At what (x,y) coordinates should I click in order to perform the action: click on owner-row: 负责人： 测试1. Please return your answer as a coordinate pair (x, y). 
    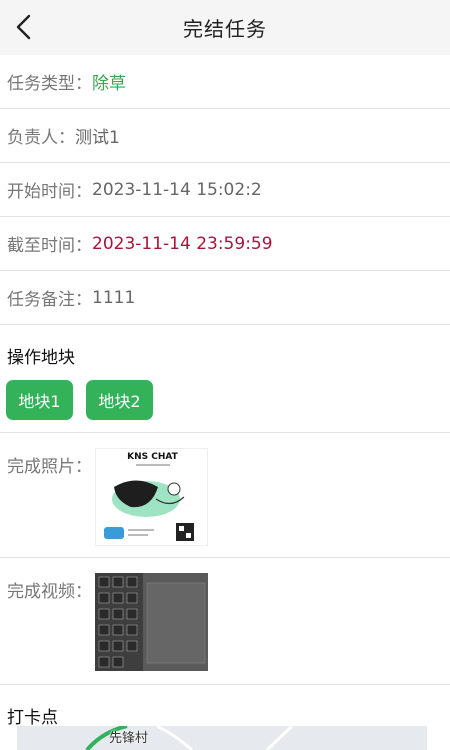
    Looking at the image, I should click on (225, 136).